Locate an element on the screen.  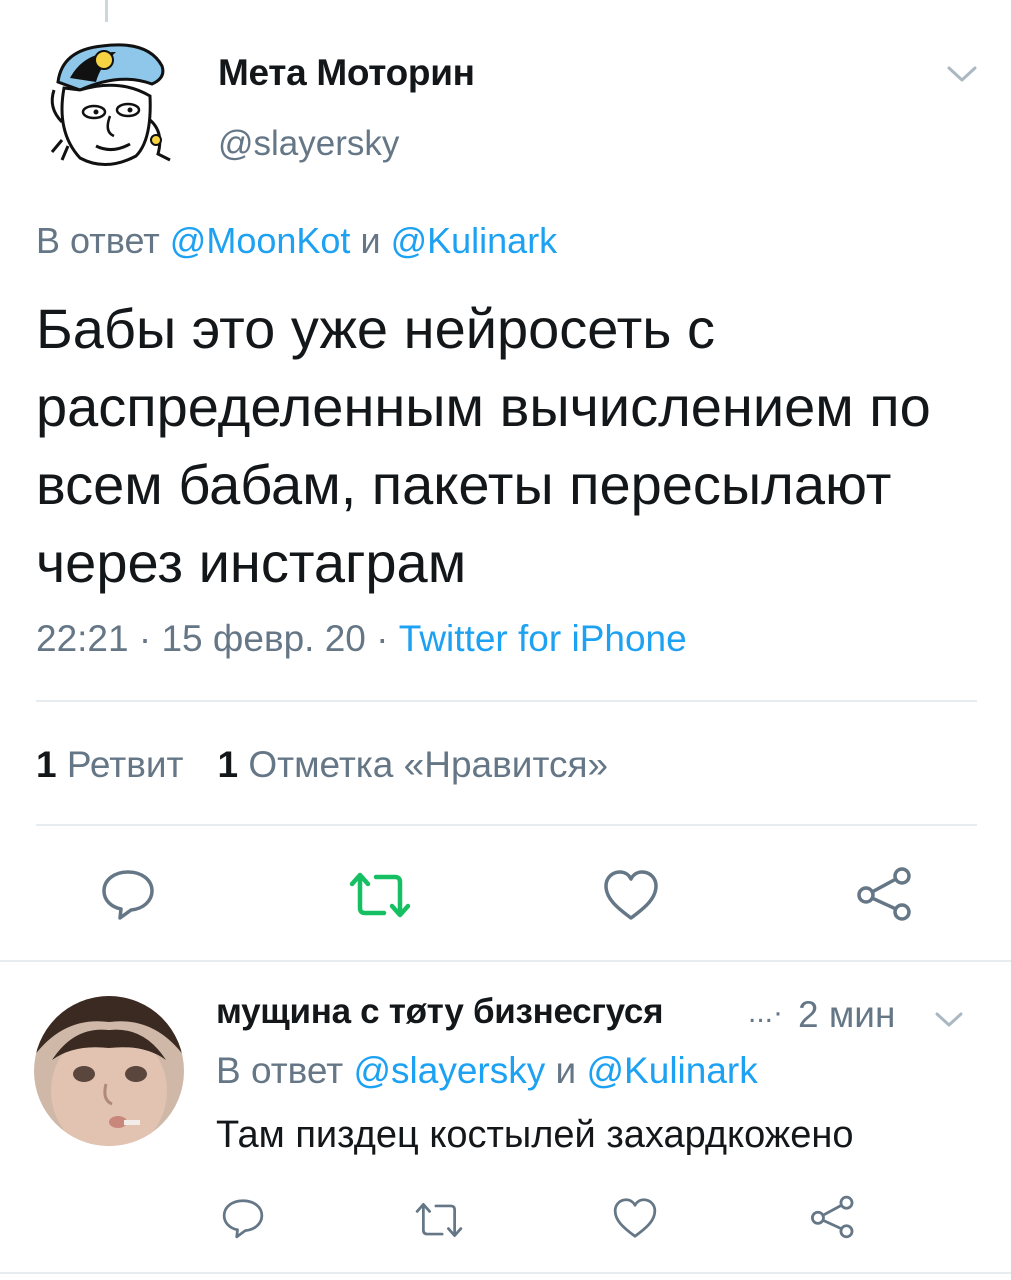
reply-tweet-text: Там пиздец костылей захардкожено is located at coordinates (535, 1135).